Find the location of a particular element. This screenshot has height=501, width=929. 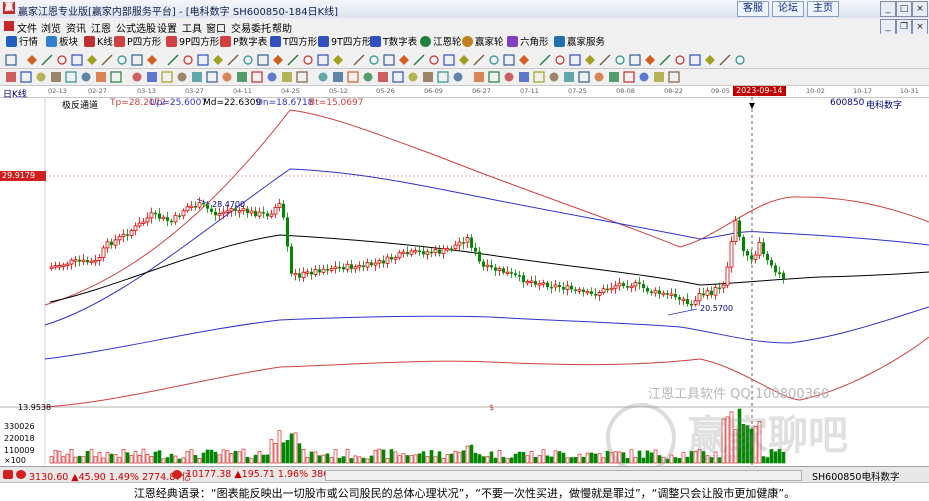

date-tick: 04-25 is located at coordinates (290, 91).